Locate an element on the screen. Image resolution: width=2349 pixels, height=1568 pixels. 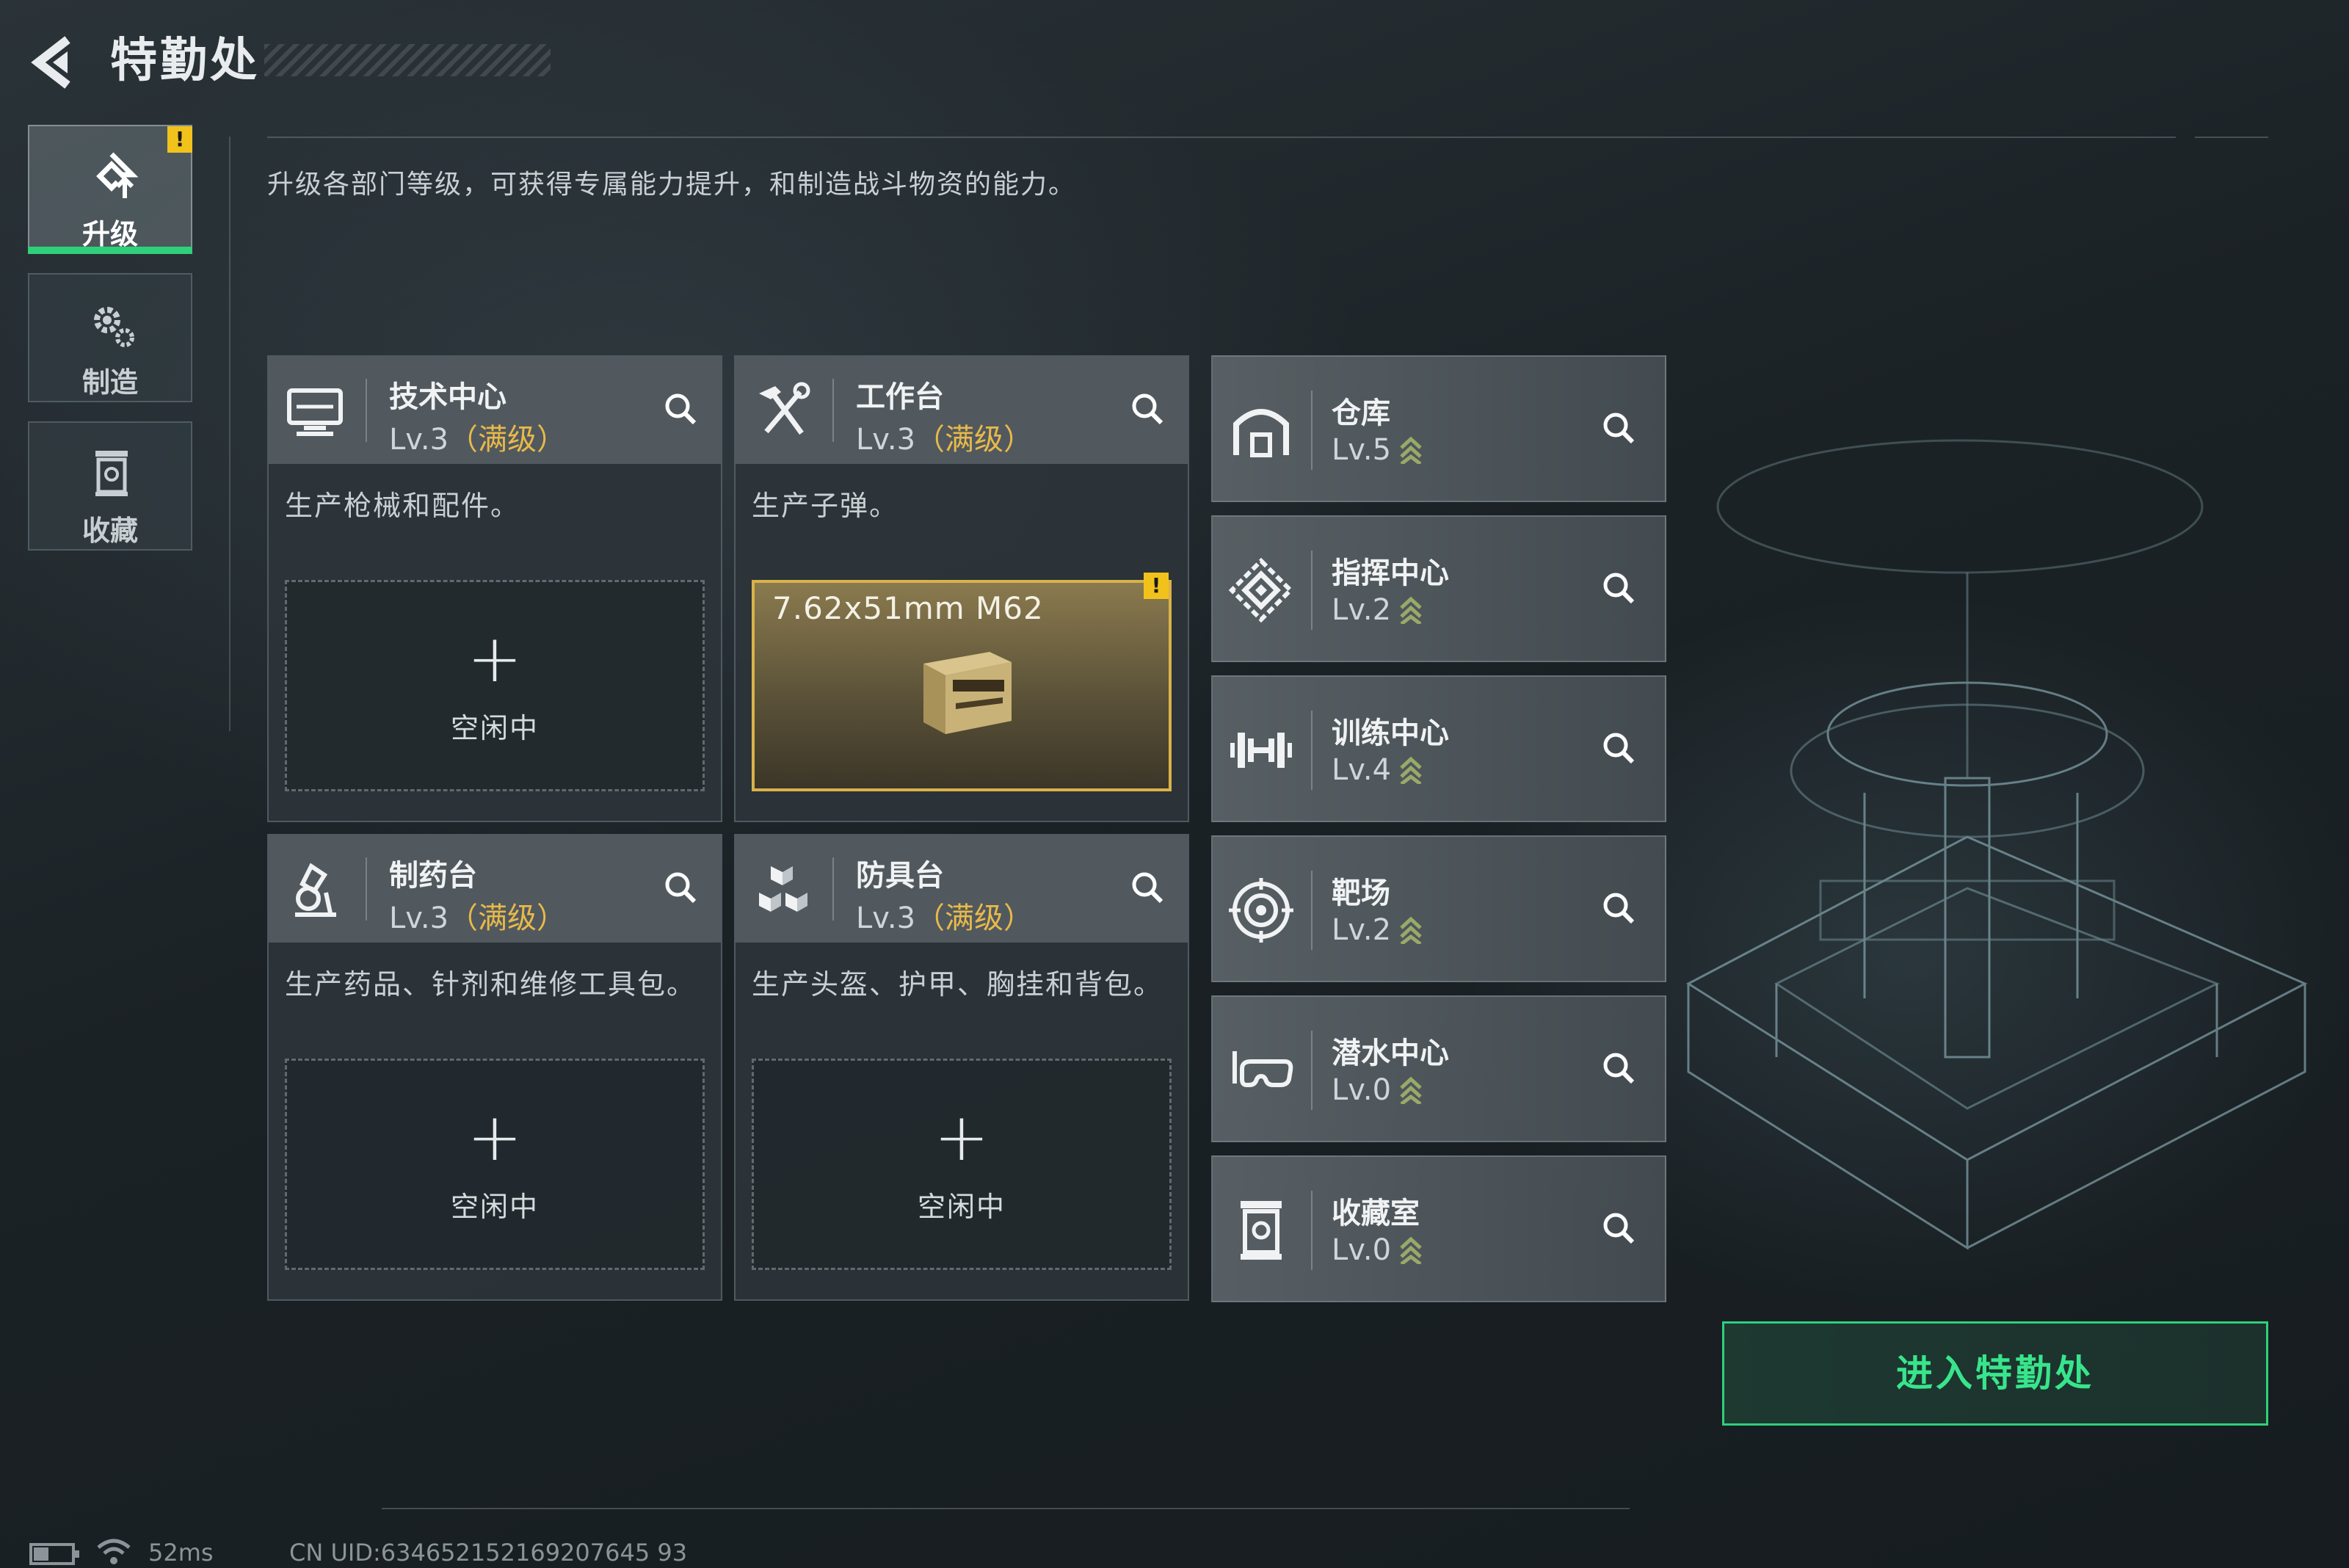
facility-name: 潜水中心 is located at coordinates (1390, 1053).